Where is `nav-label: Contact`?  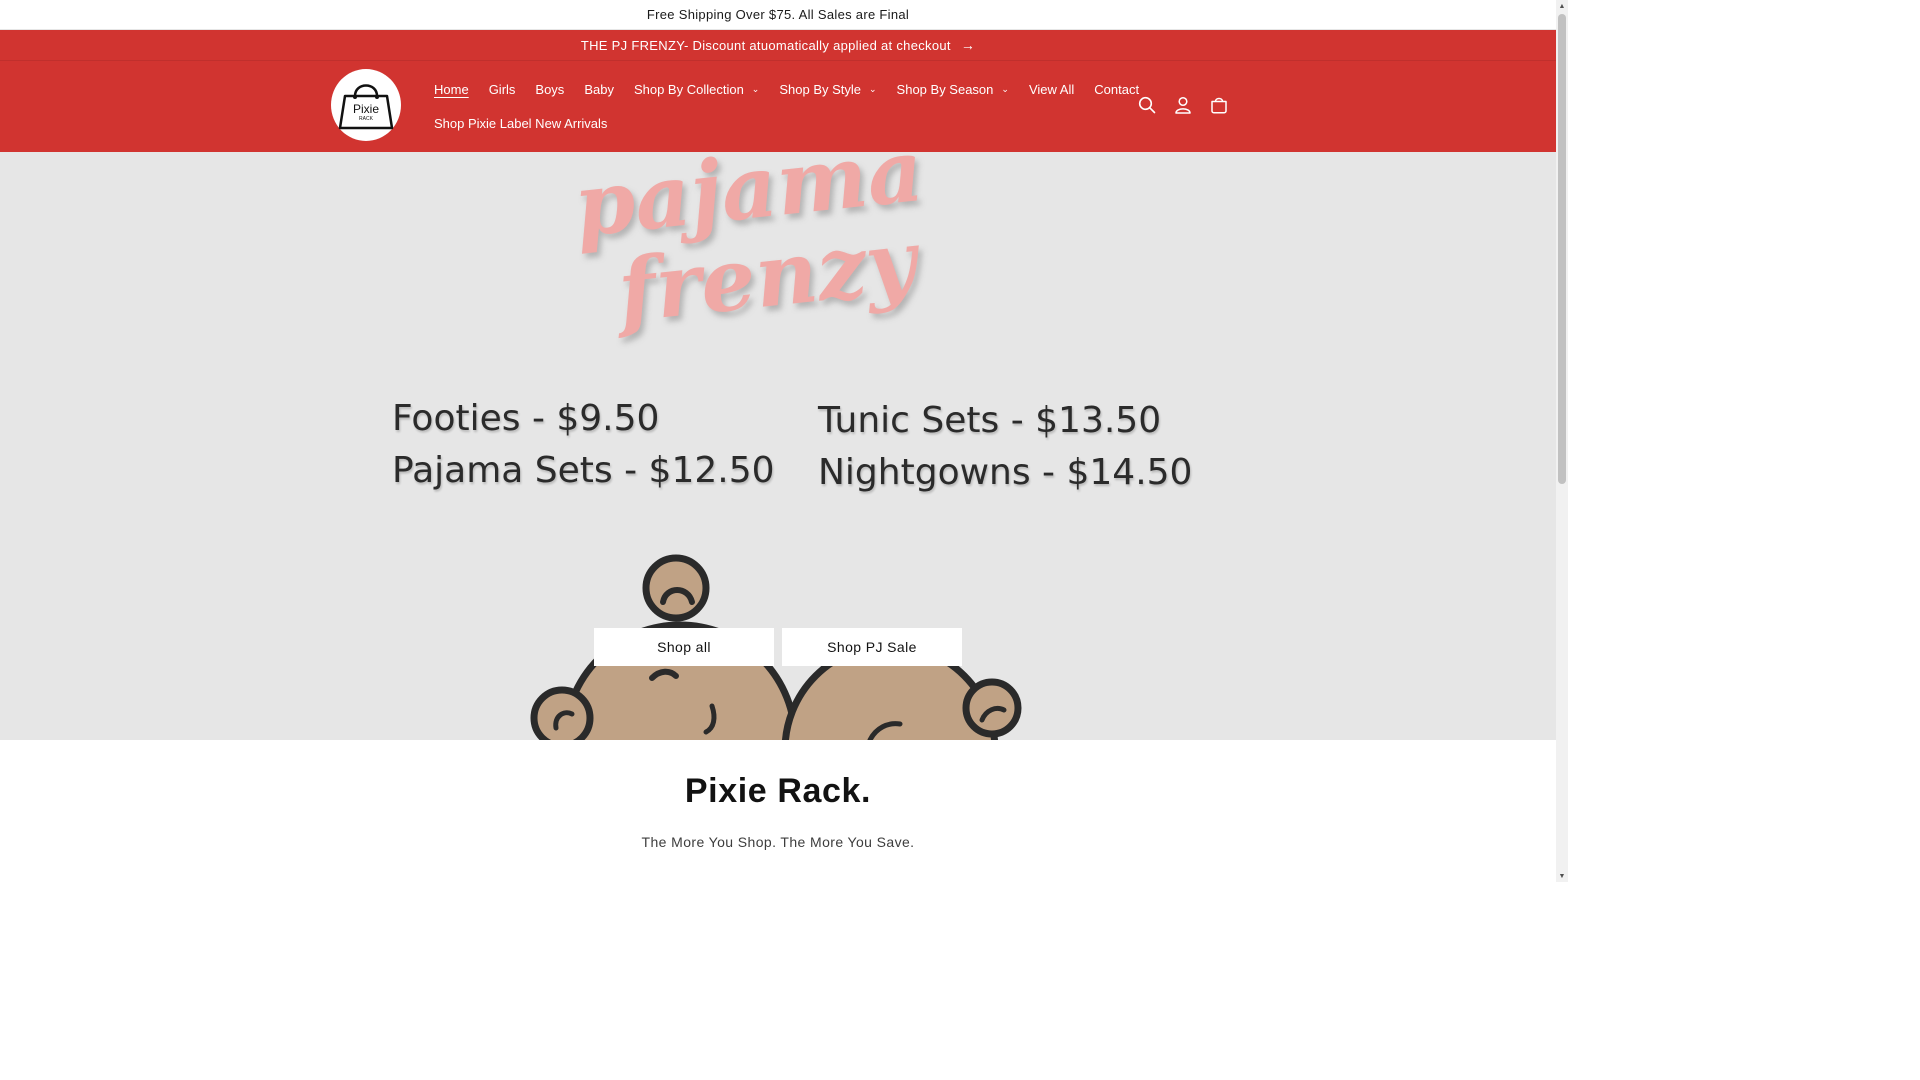 nav-label: Contact is located at coordinates (1116, 89).